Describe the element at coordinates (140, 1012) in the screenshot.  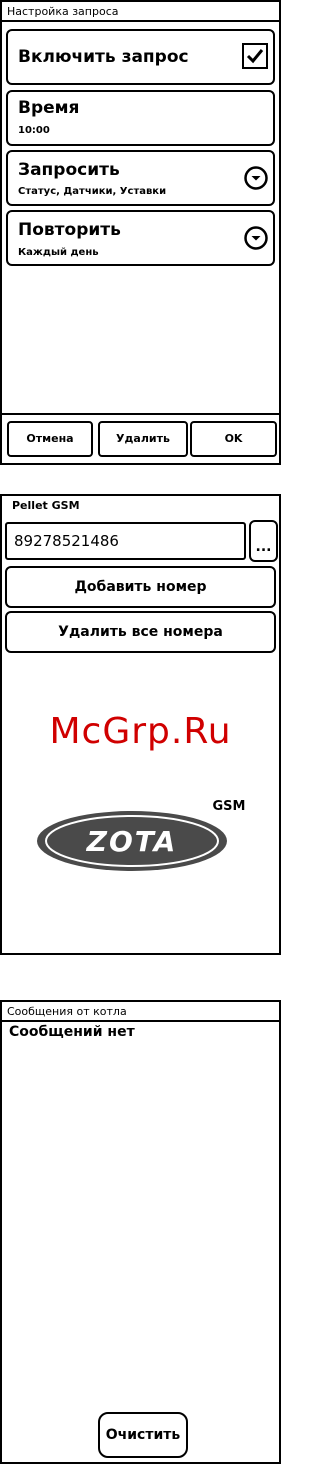
I see `screen-title: Сообщения от котла` at that location.